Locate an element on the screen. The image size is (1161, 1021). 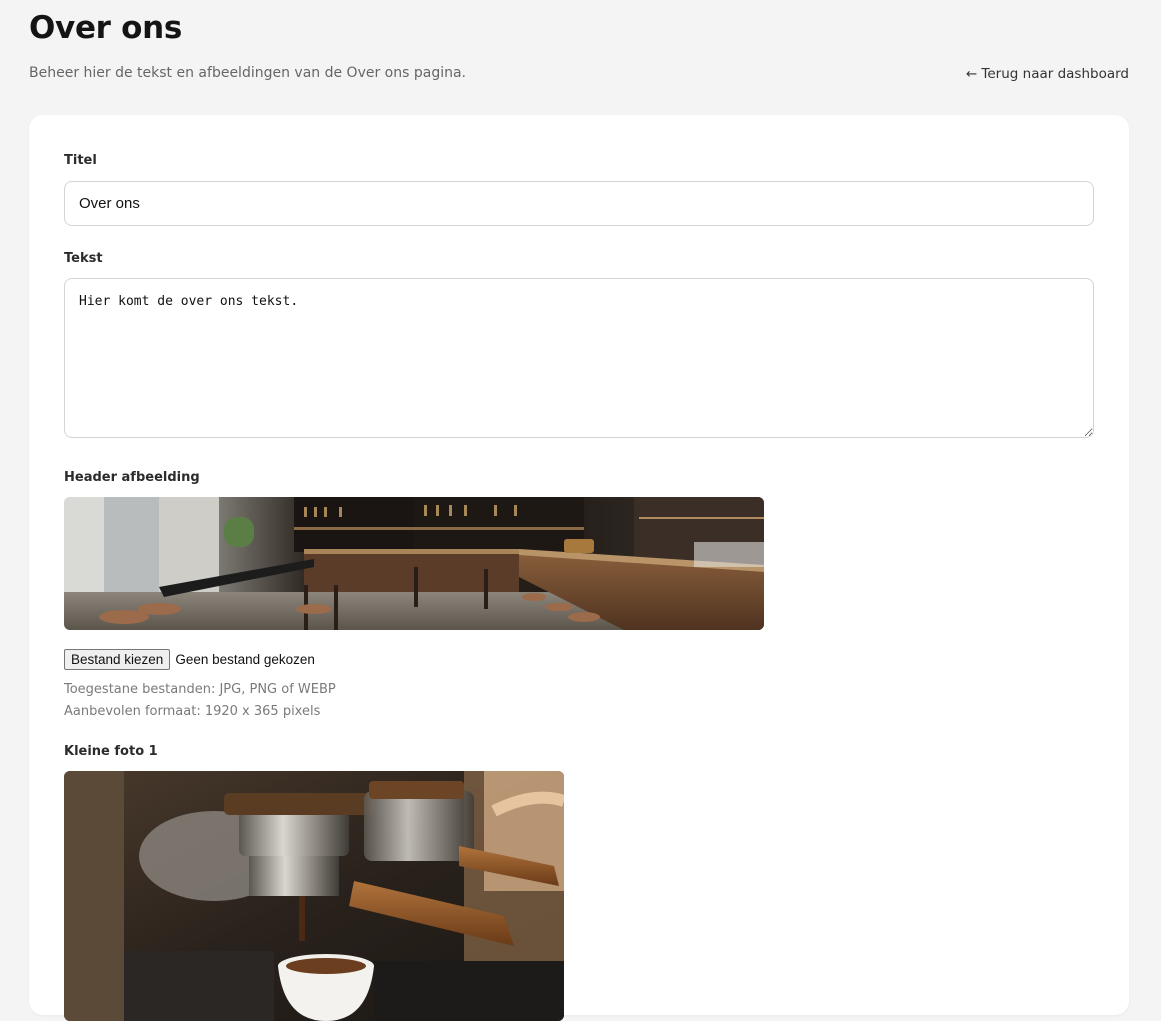
title-label: Titel is located at coordinates (80, 160).